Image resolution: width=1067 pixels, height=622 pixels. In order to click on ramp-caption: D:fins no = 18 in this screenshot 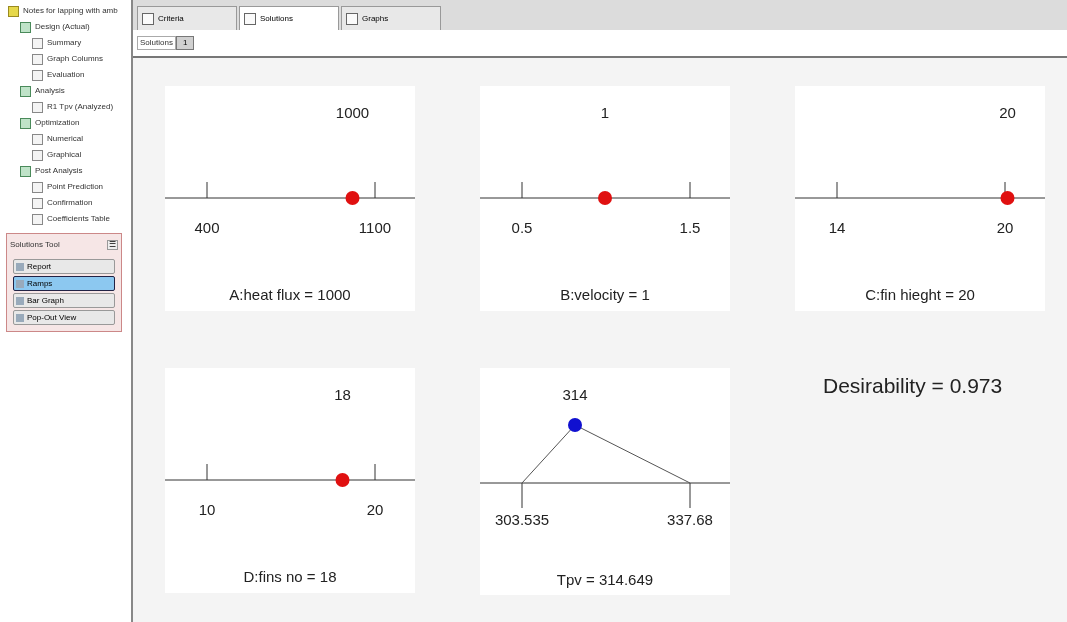, I will do `click(290, 576)`.